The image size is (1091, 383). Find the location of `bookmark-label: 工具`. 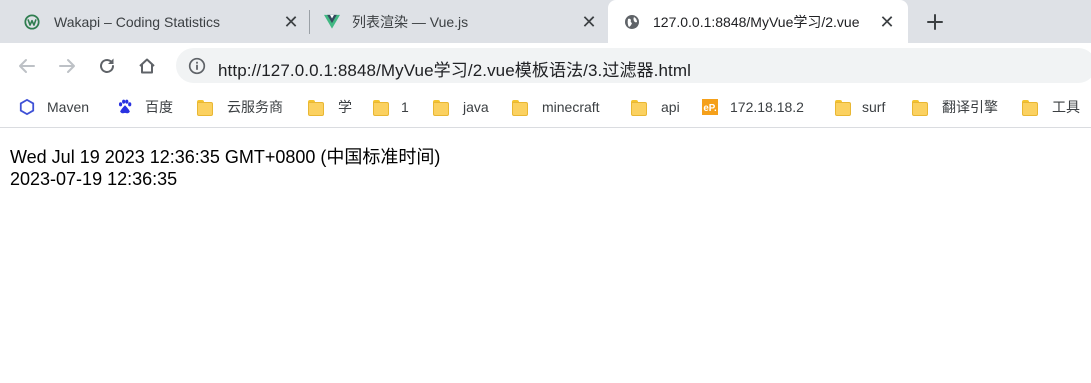

bookmark-label: 工具 is located at coordinates (1066, 107).